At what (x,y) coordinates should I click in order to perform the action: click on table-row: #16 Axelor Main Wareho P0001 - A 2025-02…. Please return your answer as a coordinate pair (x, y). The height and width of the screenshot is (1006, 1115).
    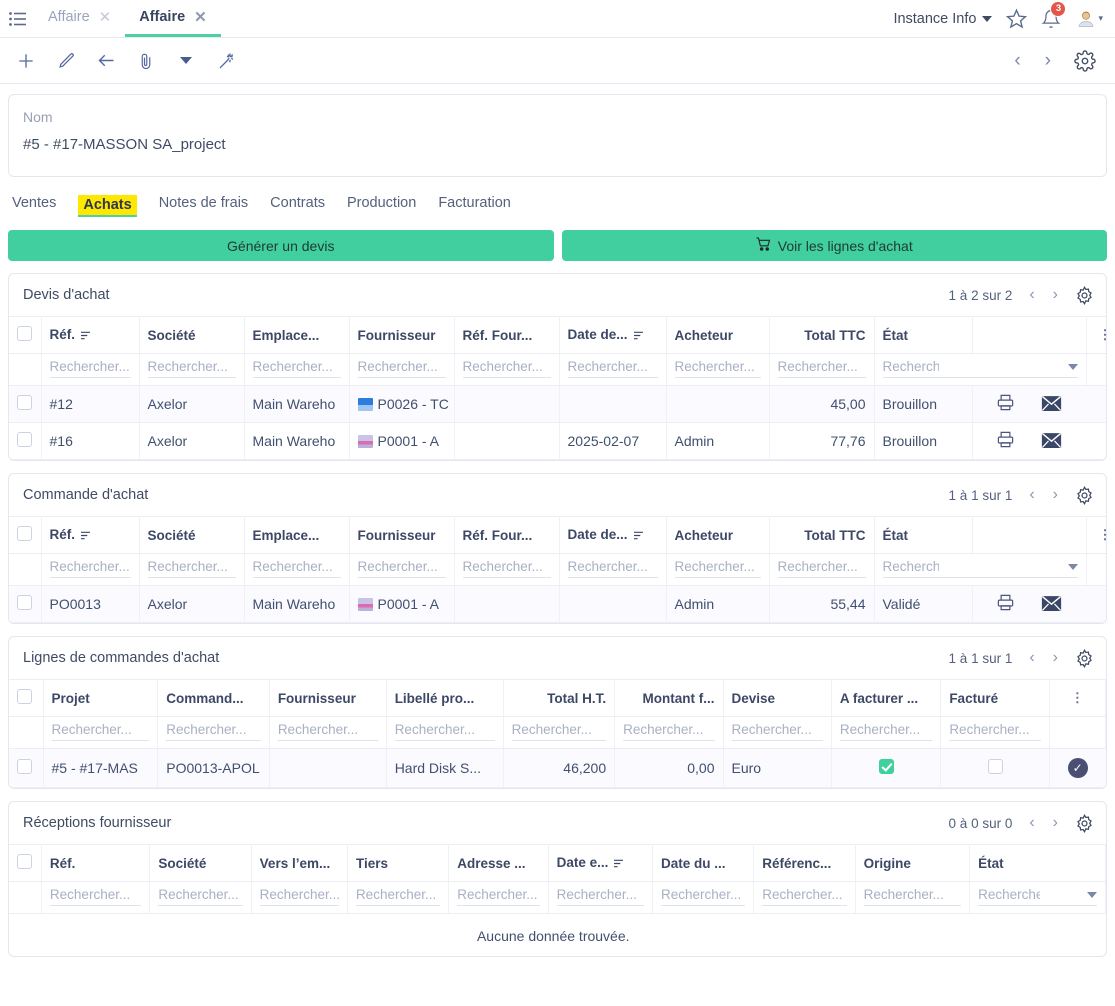
    Looking at the image, I should click on (557, 441).